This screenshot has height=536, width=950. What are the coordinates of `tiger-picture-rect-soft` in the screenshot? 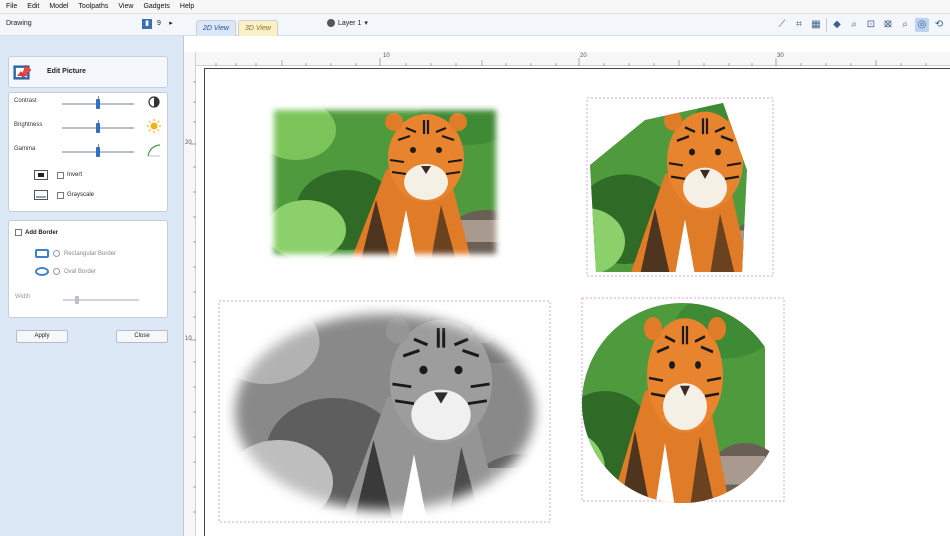 It's located at (391, 182).